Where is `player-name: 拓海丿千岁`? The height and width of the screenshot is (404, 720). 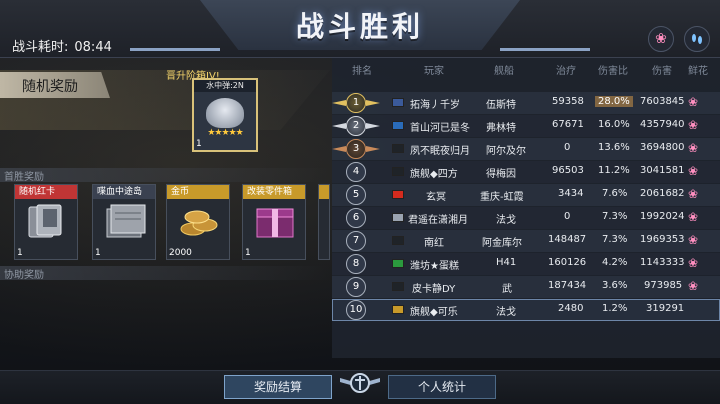 player-name: 拓海丿千岁 is located at coordinates (435, 105).